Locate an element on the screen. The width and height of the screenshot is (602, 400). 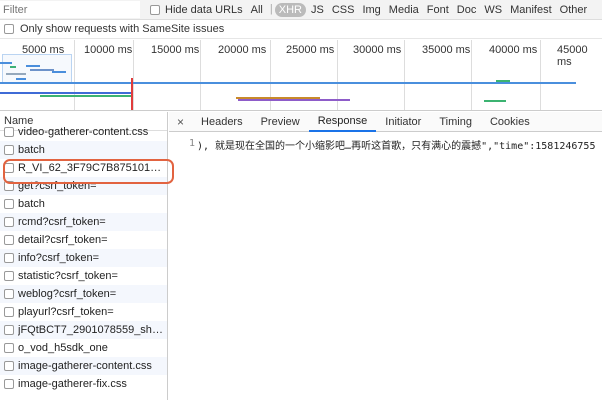
close-icon: × is located at coordinates (180, 122).